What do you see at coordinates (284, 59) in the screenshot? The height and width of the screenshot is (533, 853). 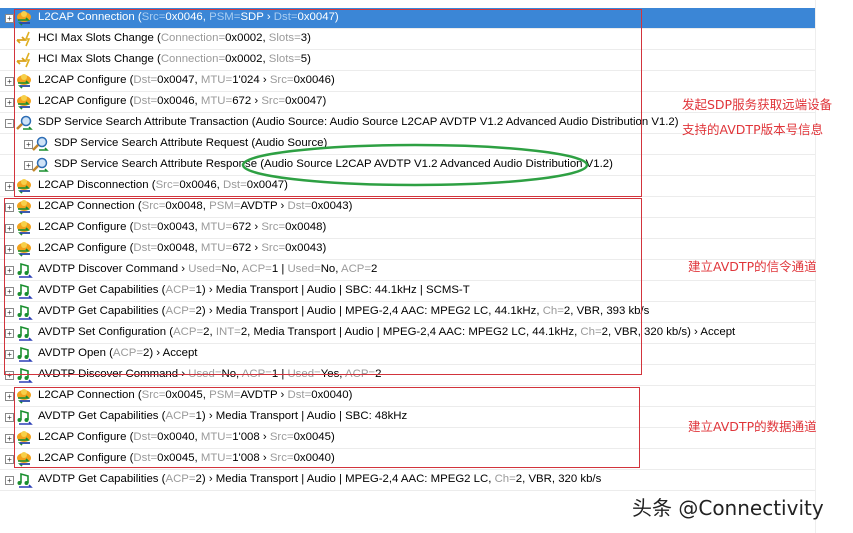 I see `field-key: Slots=` at bounding box center [284, 59].